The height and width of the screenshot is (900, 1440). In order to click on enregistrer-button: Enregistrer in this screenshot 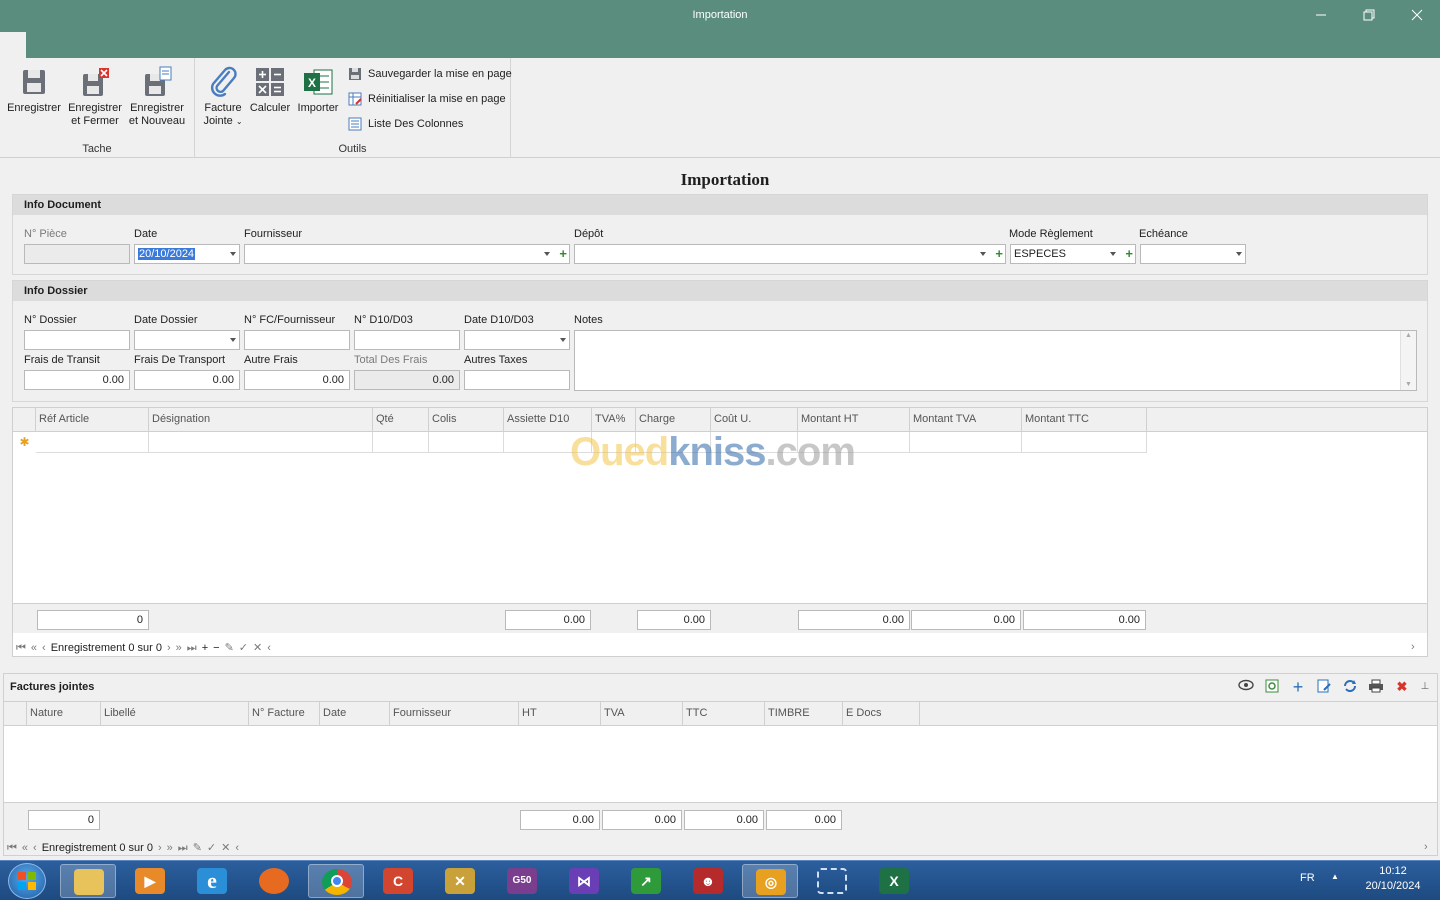, I will do `click(34, 90)`.